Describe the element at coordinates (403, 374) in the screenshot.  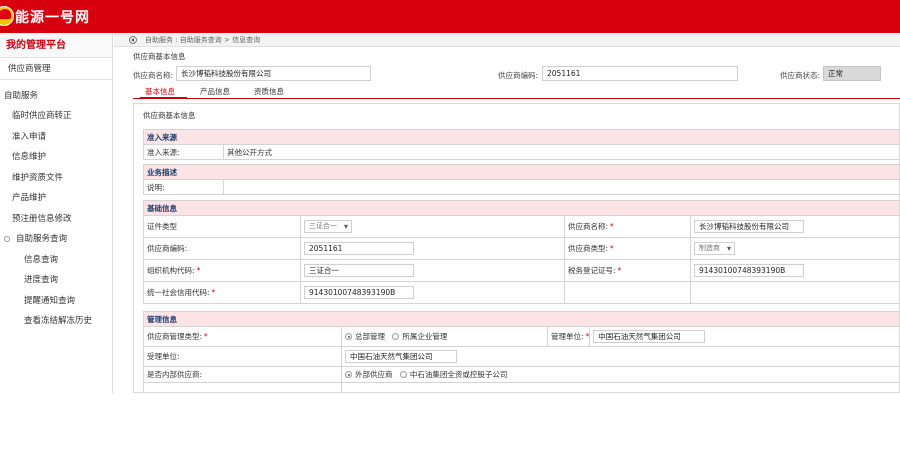
I see `internal-radio-subsidiary` at that location.